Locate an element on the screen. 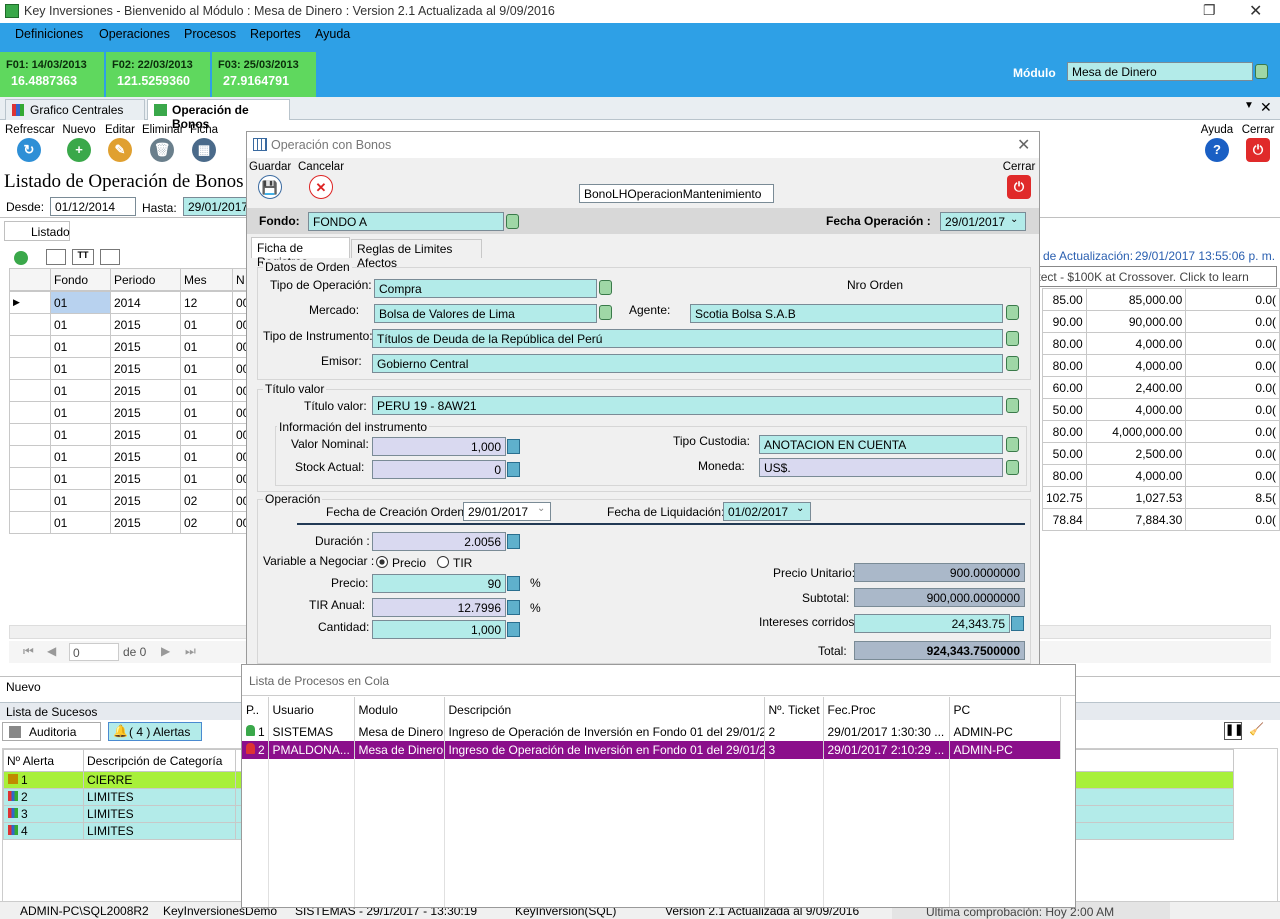  menu-definiciones: Definiciones is located at coordinates (49, 34).